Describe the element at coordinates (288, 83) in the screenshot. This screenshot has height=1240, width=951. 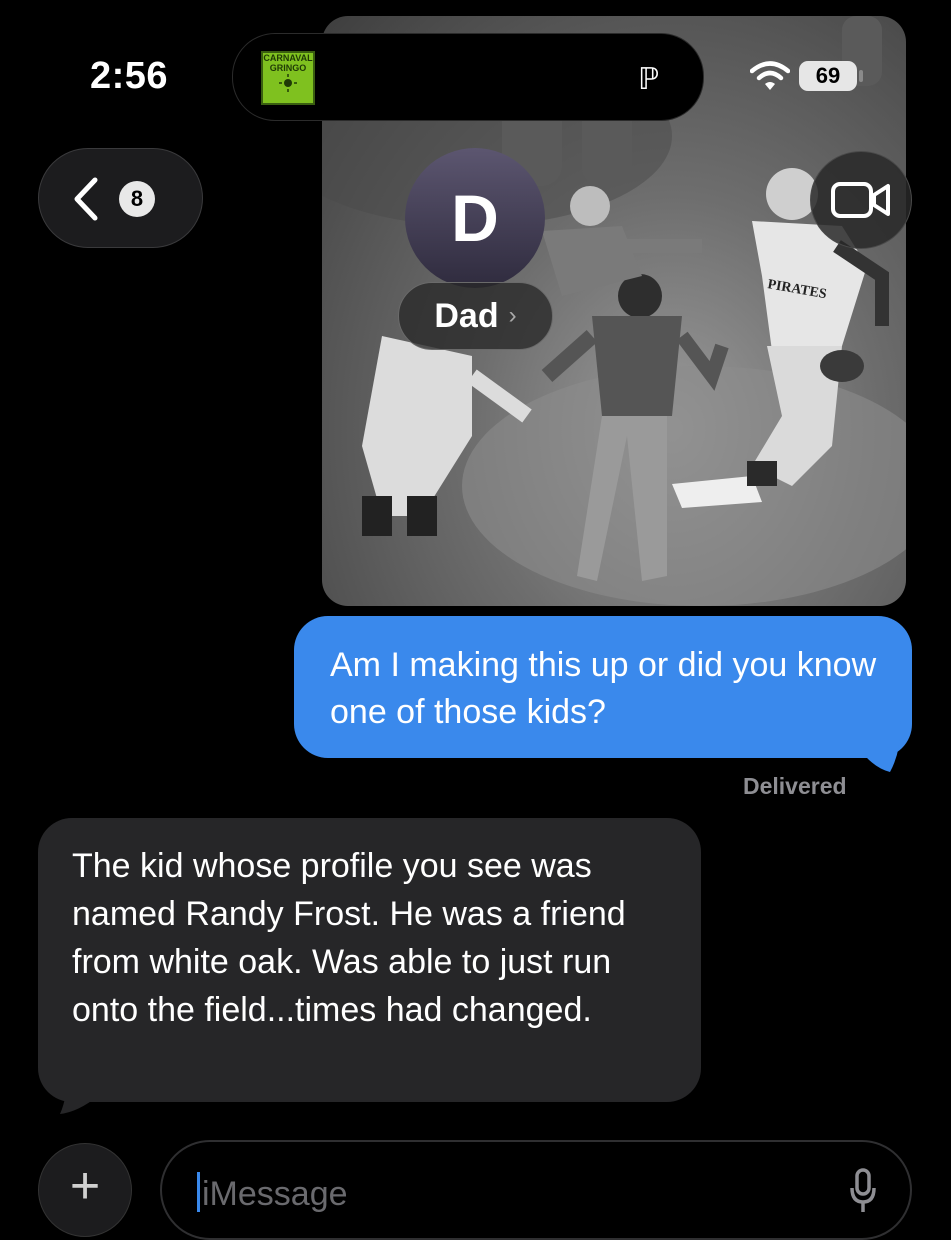
I see `sun-icon` at that location.